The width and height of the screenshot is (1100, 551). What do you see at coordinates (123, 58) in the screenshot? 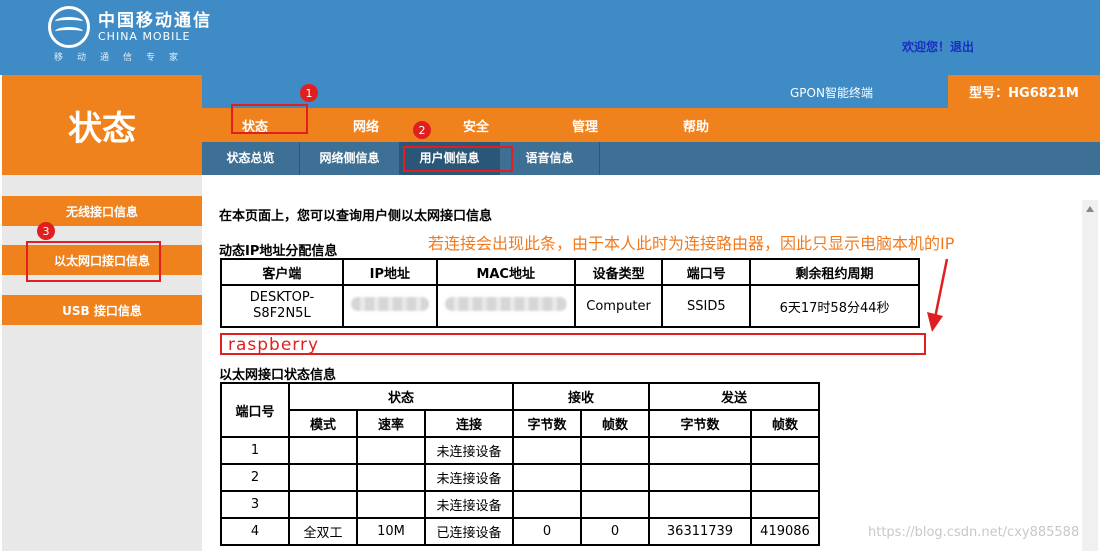
I see `logo-slogan: 移动通信专家` at bounding box center [123, 58].